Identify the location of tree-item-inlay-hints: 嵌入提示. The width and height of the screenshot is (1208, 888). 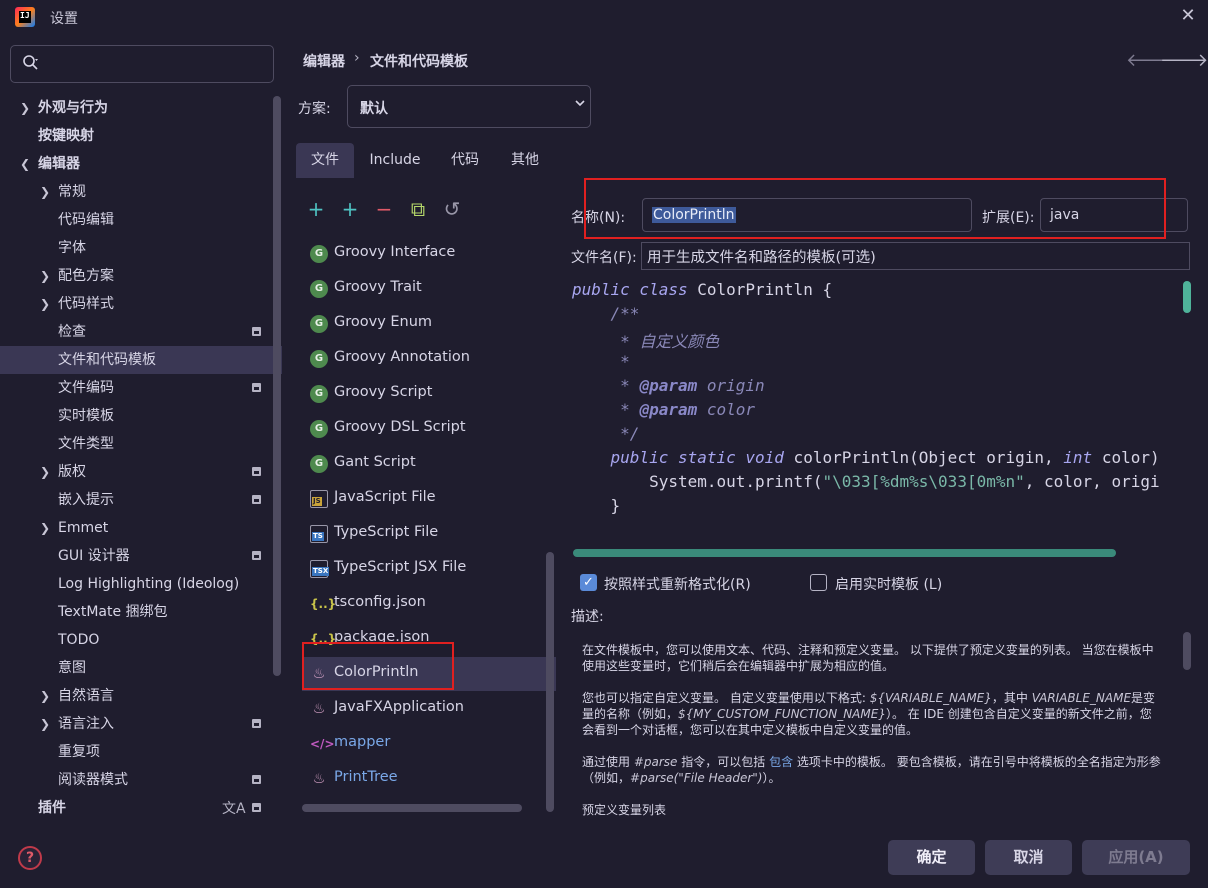
(141, 500).